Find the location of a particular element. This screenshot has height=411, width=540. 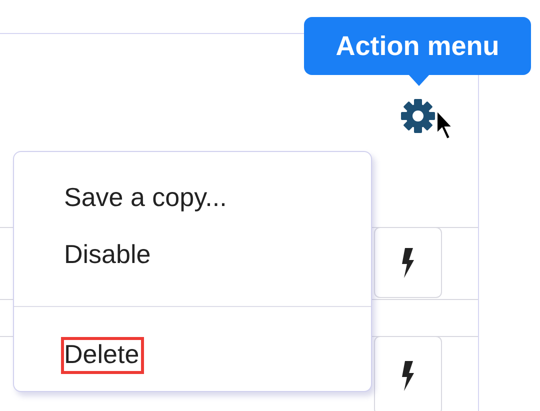

tooltip: Action menu is located at coordinates (417, 46).